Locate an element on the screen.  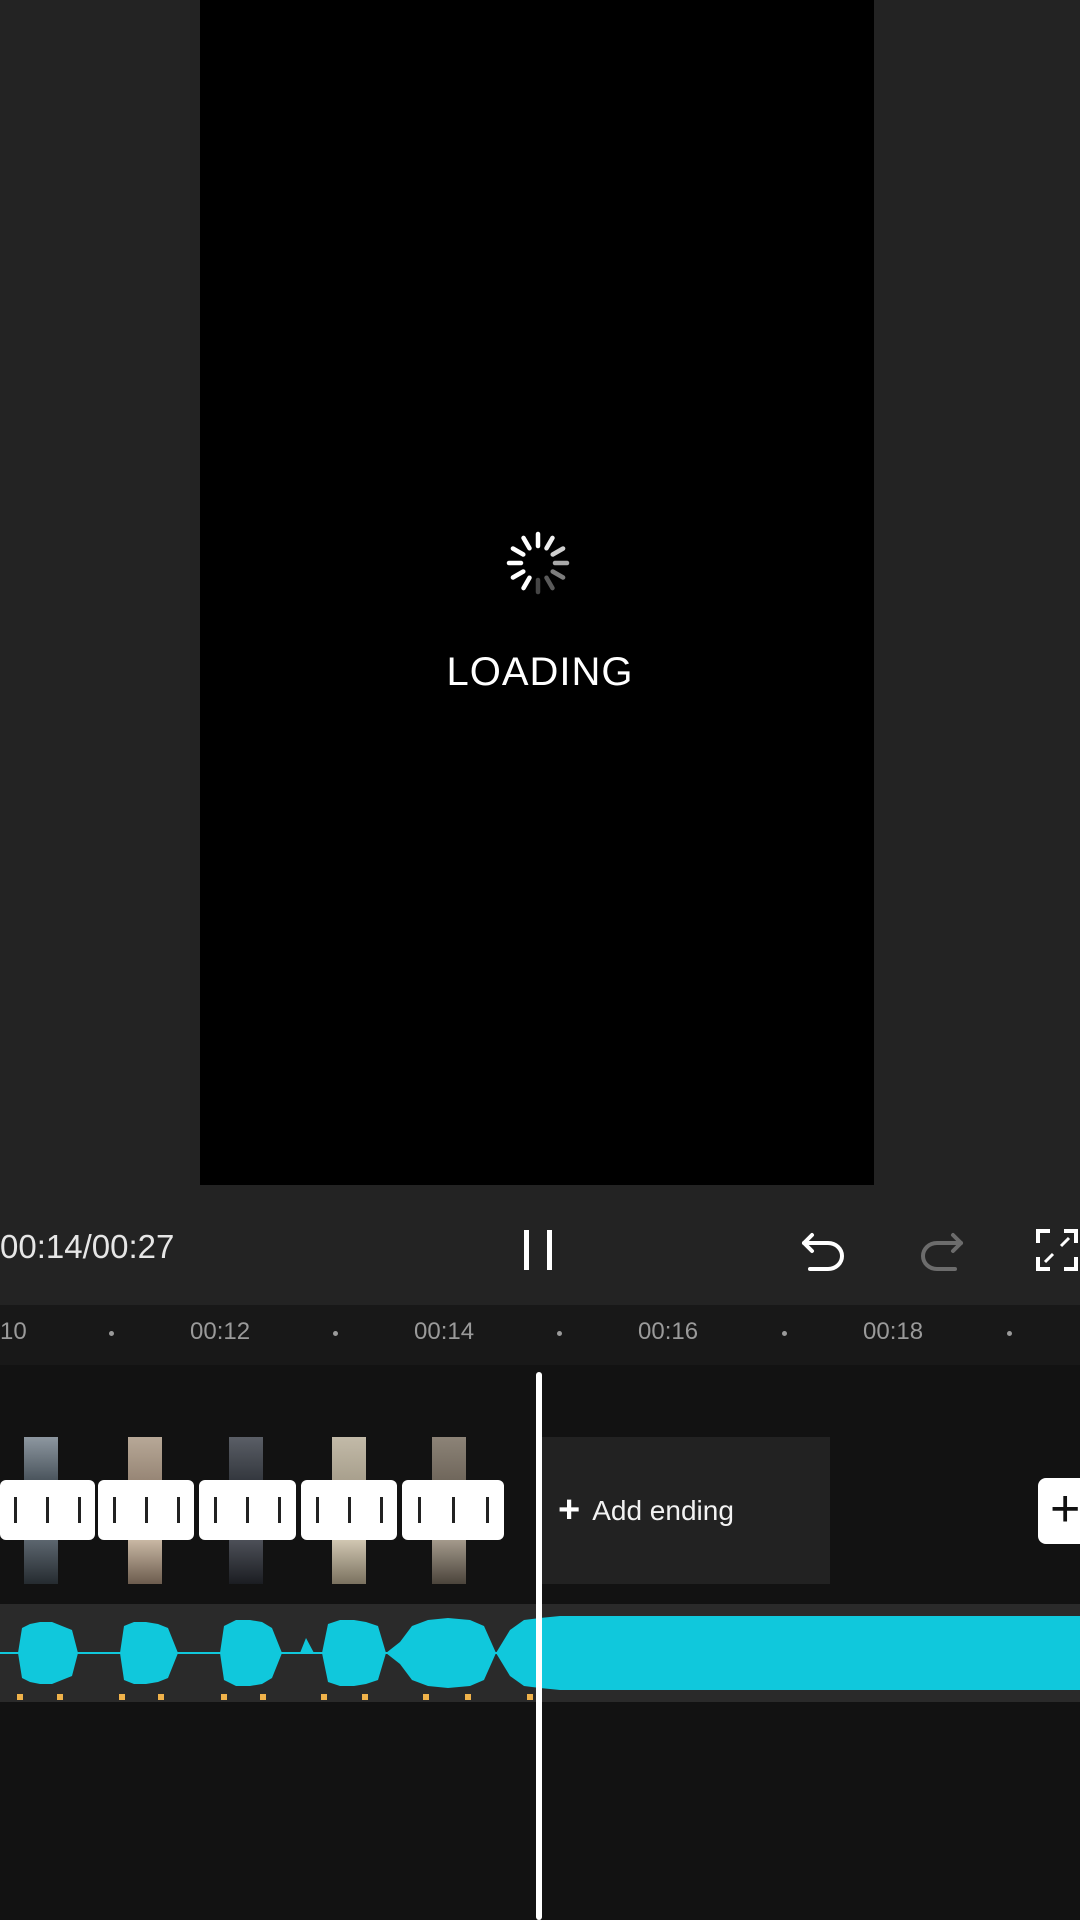
pause-icon is located at coordinates (538, 1250).